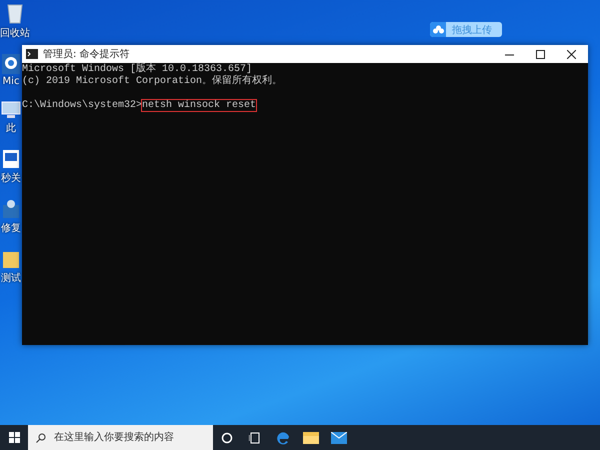 The height and width of the screenshot is (450, 600). I want to click on console-prompt: C:\Windows\system32>, so click(82, 105).